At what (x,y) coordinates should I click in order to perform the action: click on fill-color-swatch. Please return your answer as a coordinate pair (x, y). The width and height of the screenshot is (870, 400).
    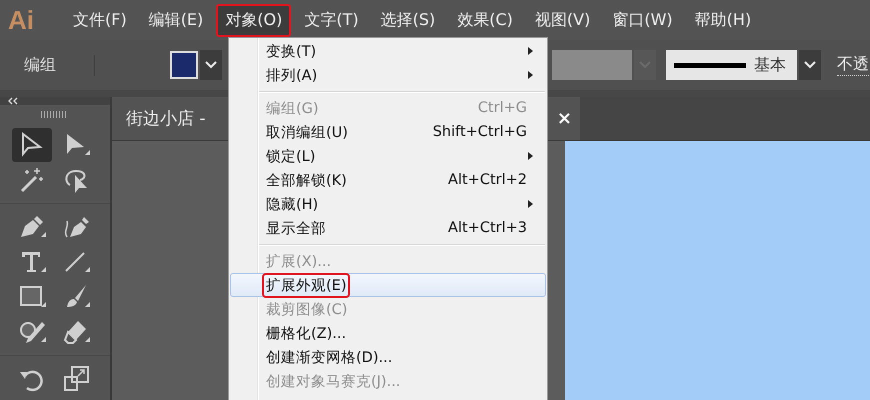
    Looking at the image, I should click on (184, 65).